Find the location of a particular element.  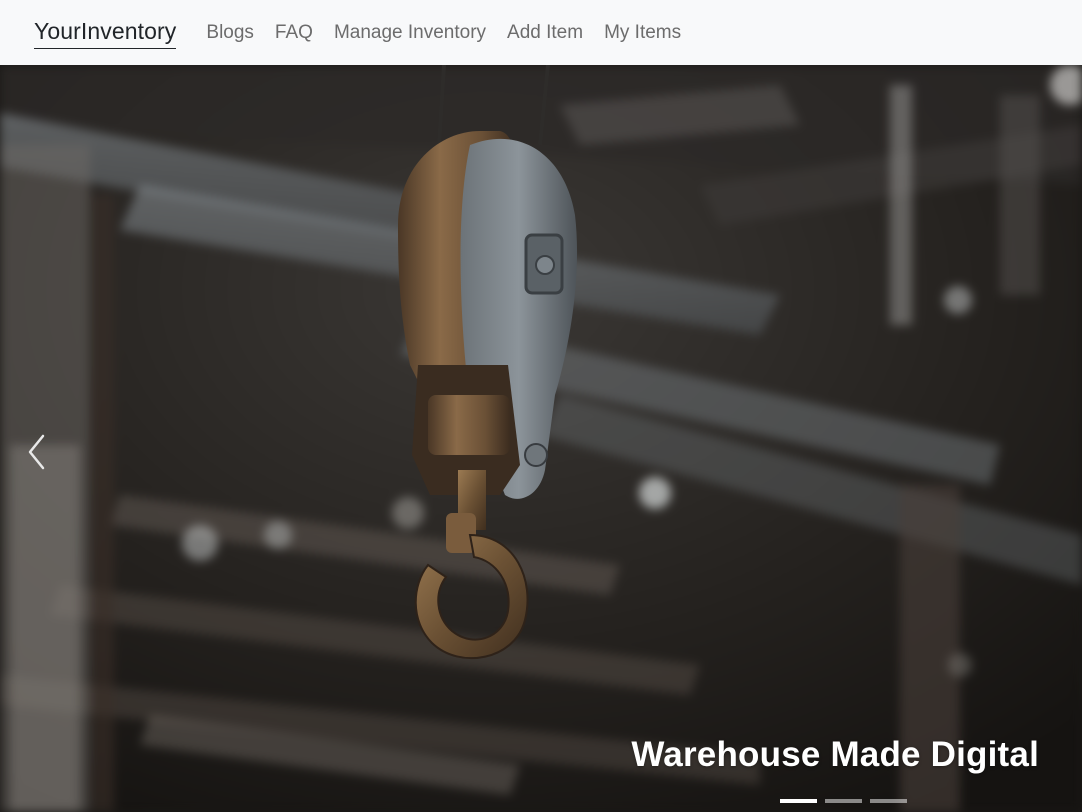

nav-link-blogs: Blogs is located at coordinates (230, 33).